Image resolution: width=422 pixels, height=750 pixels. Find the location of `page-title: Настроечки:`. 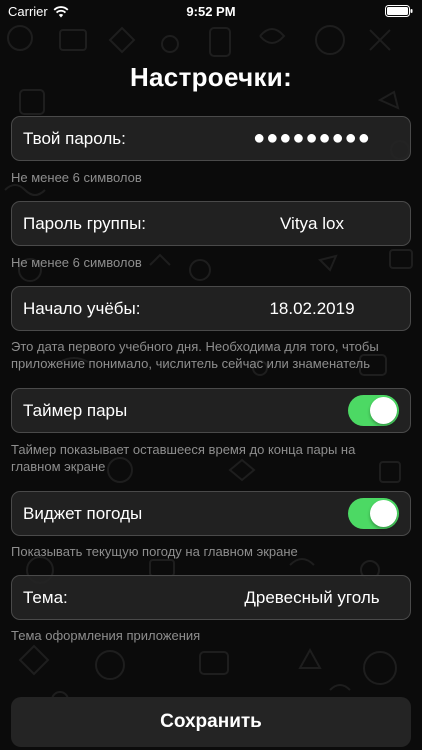

page-title: Настроечки: is located at coordinates (211, 77).